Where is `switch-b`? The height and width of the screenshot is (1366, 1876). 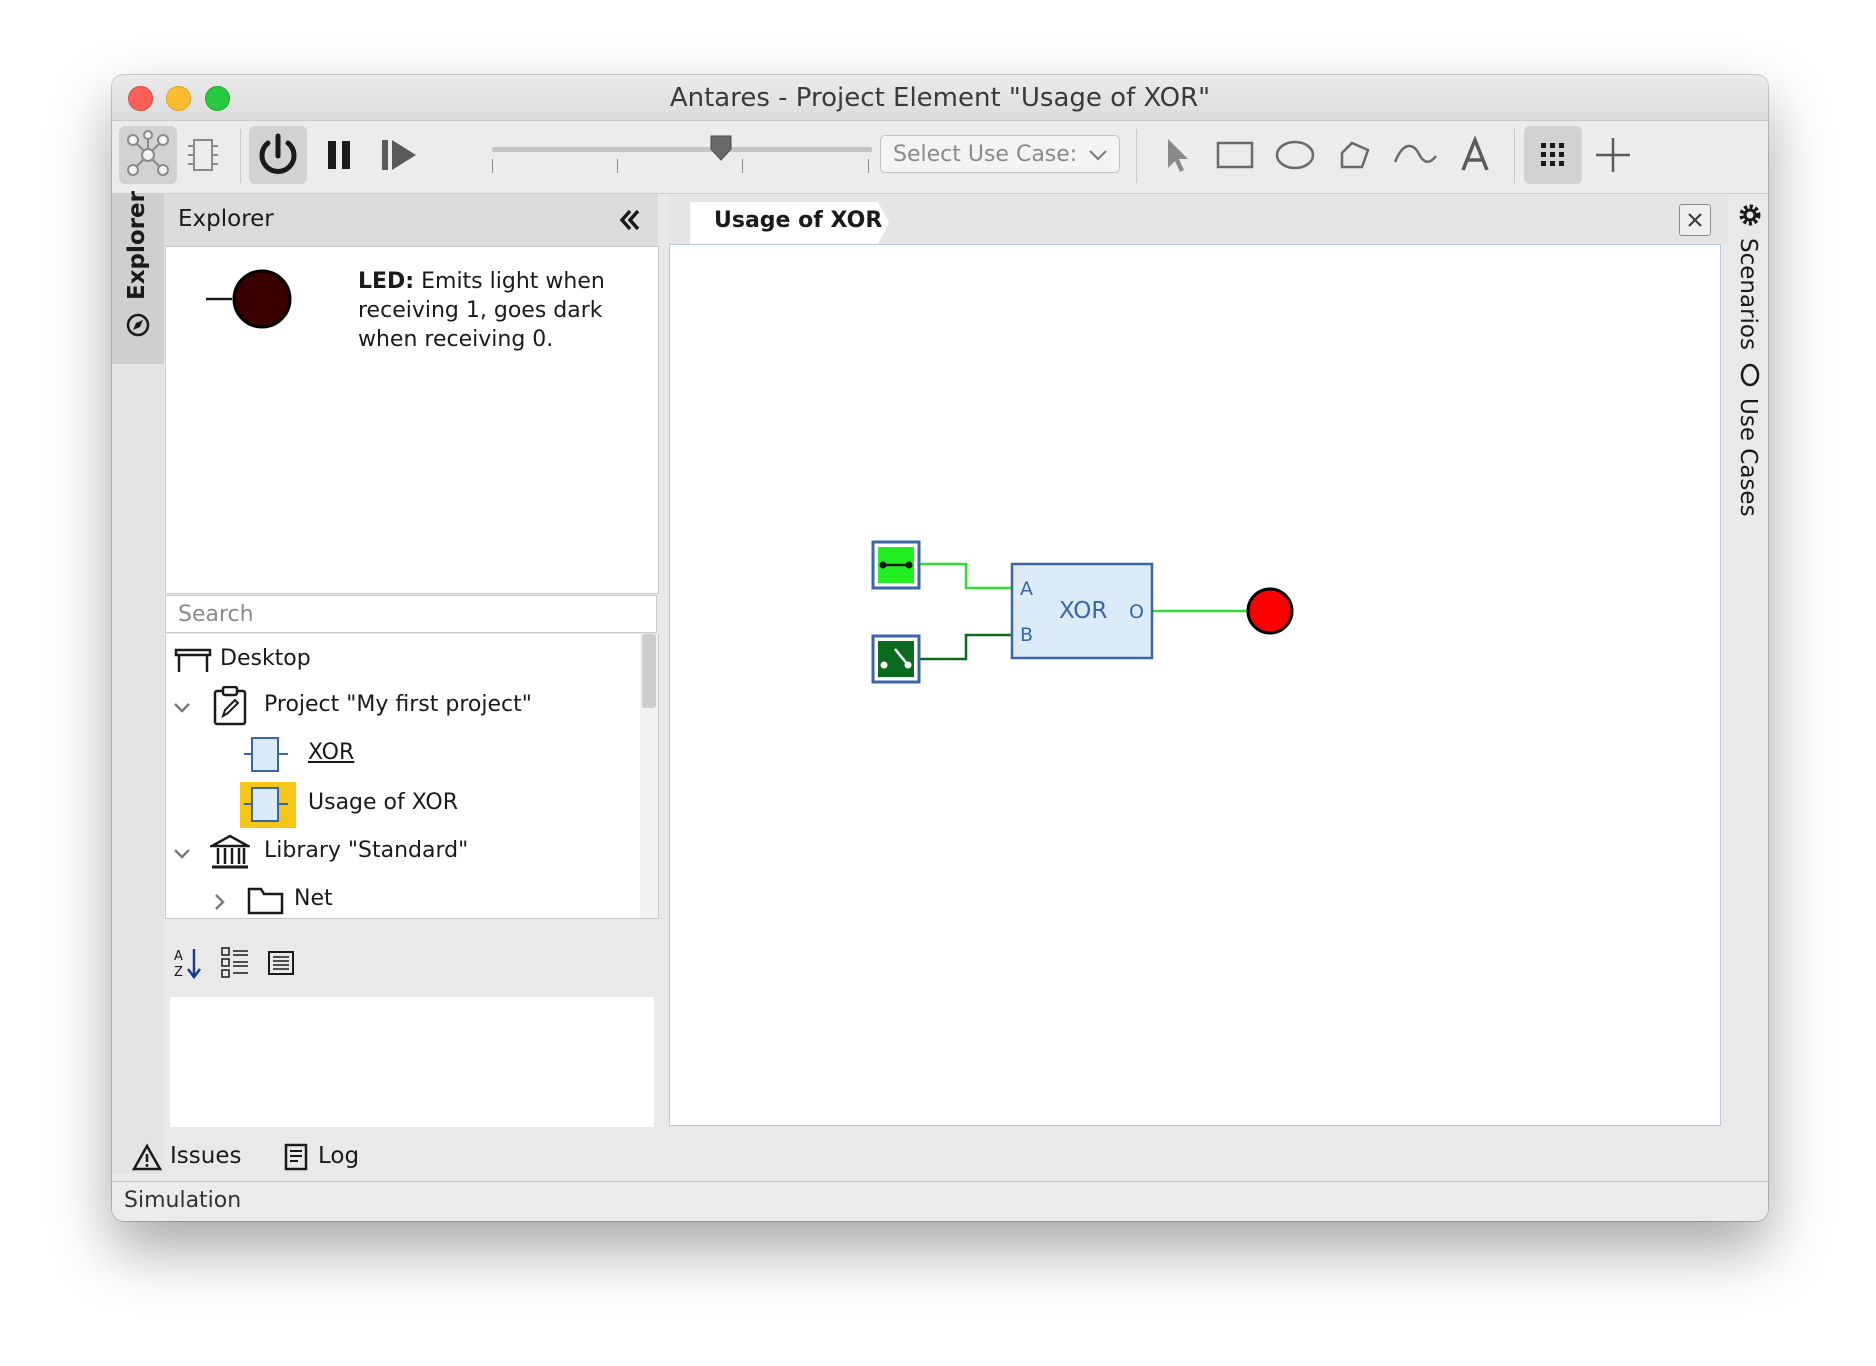 switch-b is located at coordinates (896, 659).